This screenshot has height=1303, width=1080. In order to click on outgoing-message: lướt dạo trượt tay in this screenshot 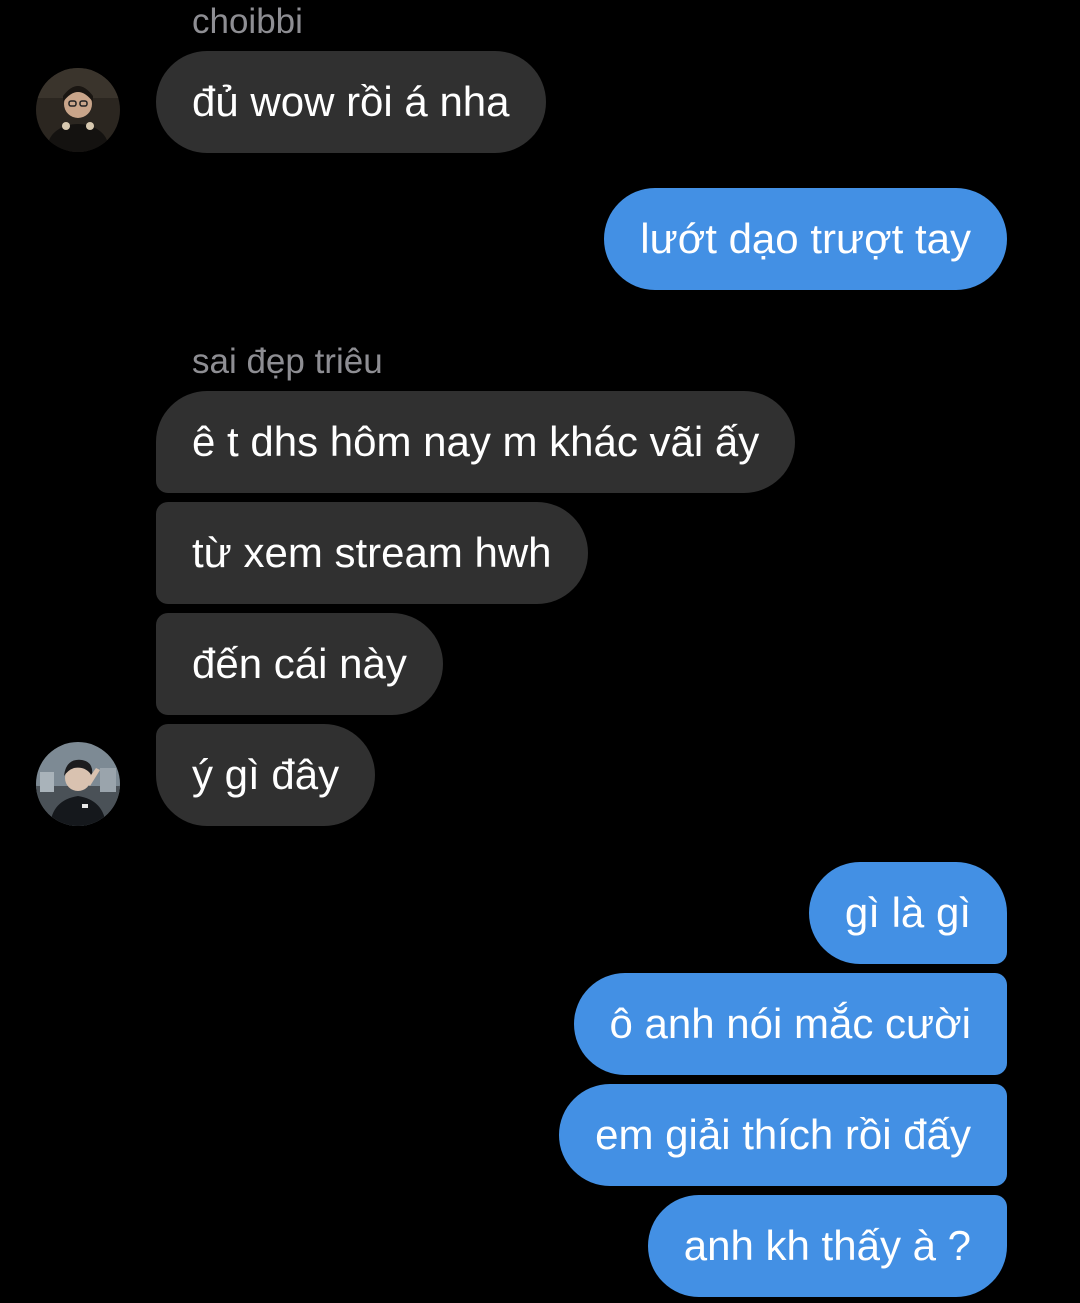, I will do `click(805, 239)`.